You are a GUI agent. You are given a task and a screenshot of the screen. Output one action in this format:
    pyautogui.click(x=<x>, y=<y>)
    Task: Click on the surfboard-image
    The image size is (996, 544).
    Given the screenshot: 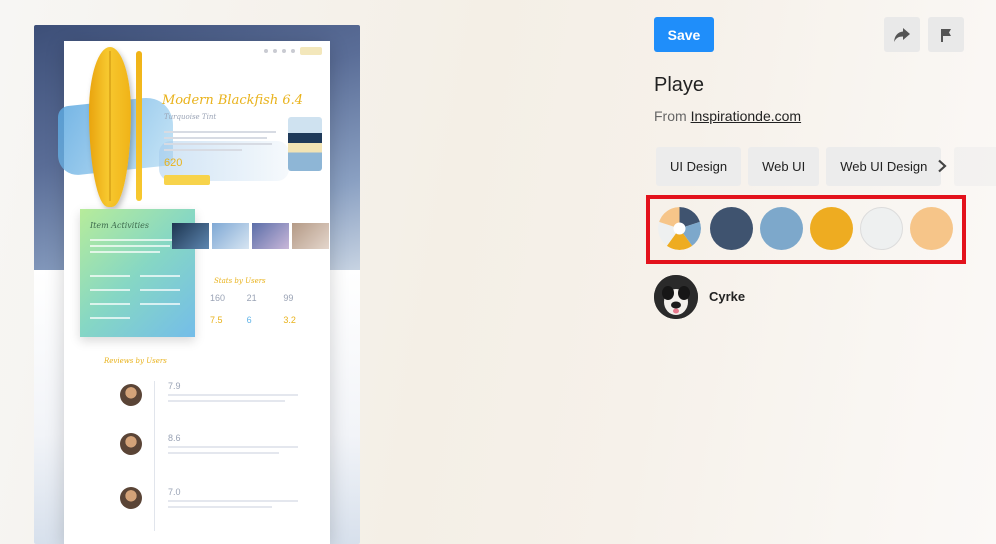 What is the action you would take?
    pyautogui.click(x=110, y=127)
    